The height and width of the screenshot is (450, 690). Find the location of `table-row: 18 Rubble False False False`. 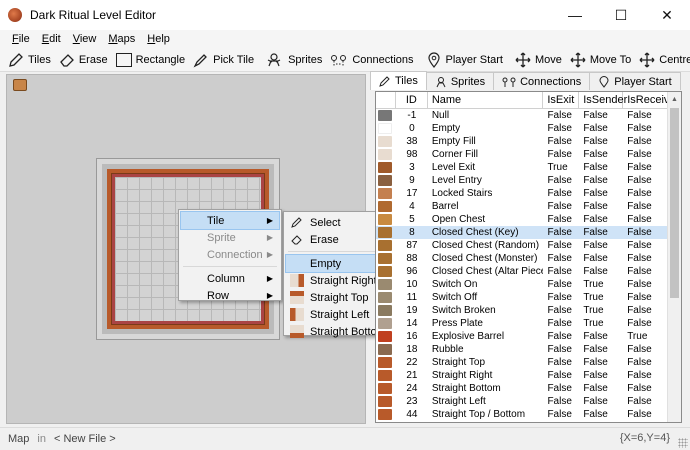

table-row: 18 Rubble False False False is located at coordinates (528, 349).